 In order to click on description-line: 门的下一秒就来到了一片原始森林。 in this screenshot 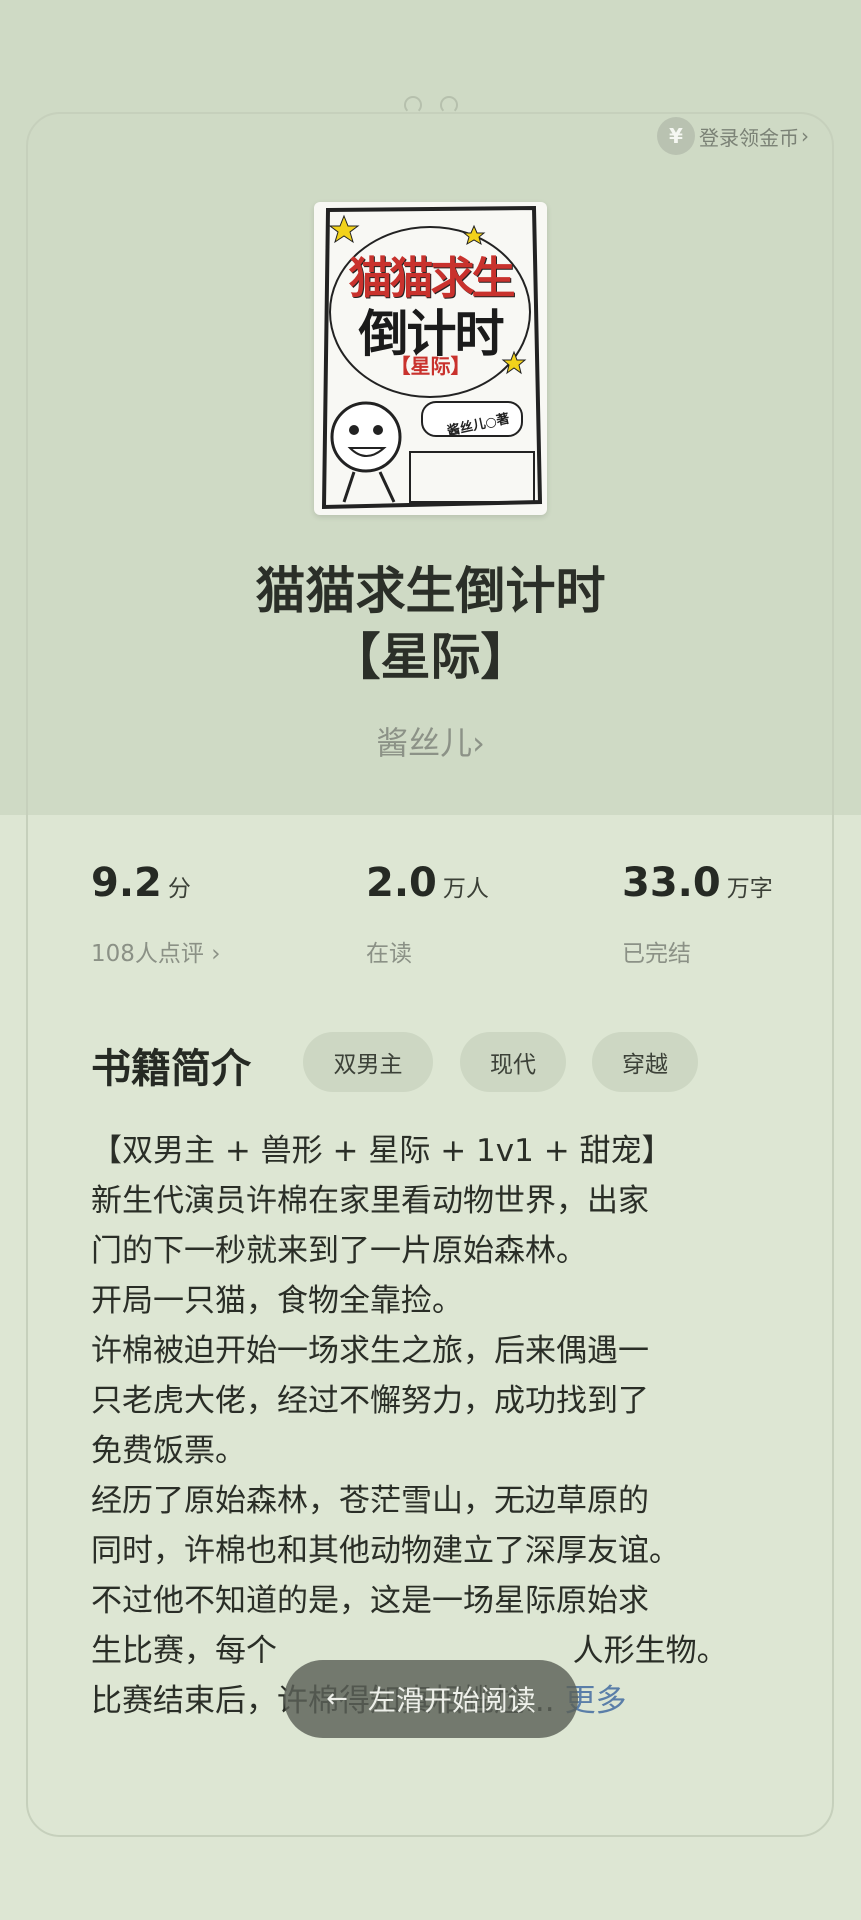, I will do `click(339, 1251)`.